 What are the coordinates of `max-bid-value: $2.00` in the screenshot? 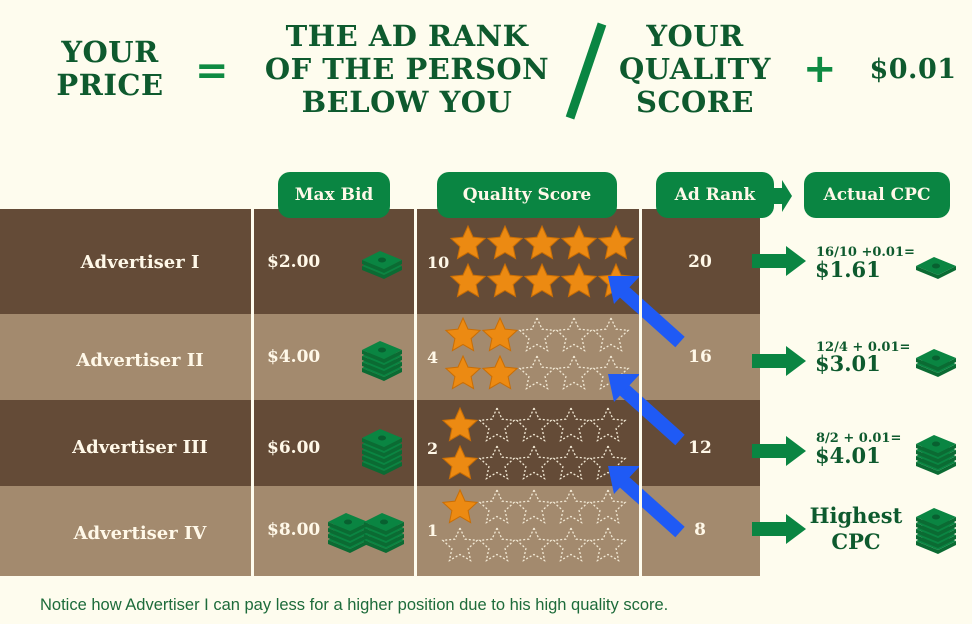 It's located at (294, 262).